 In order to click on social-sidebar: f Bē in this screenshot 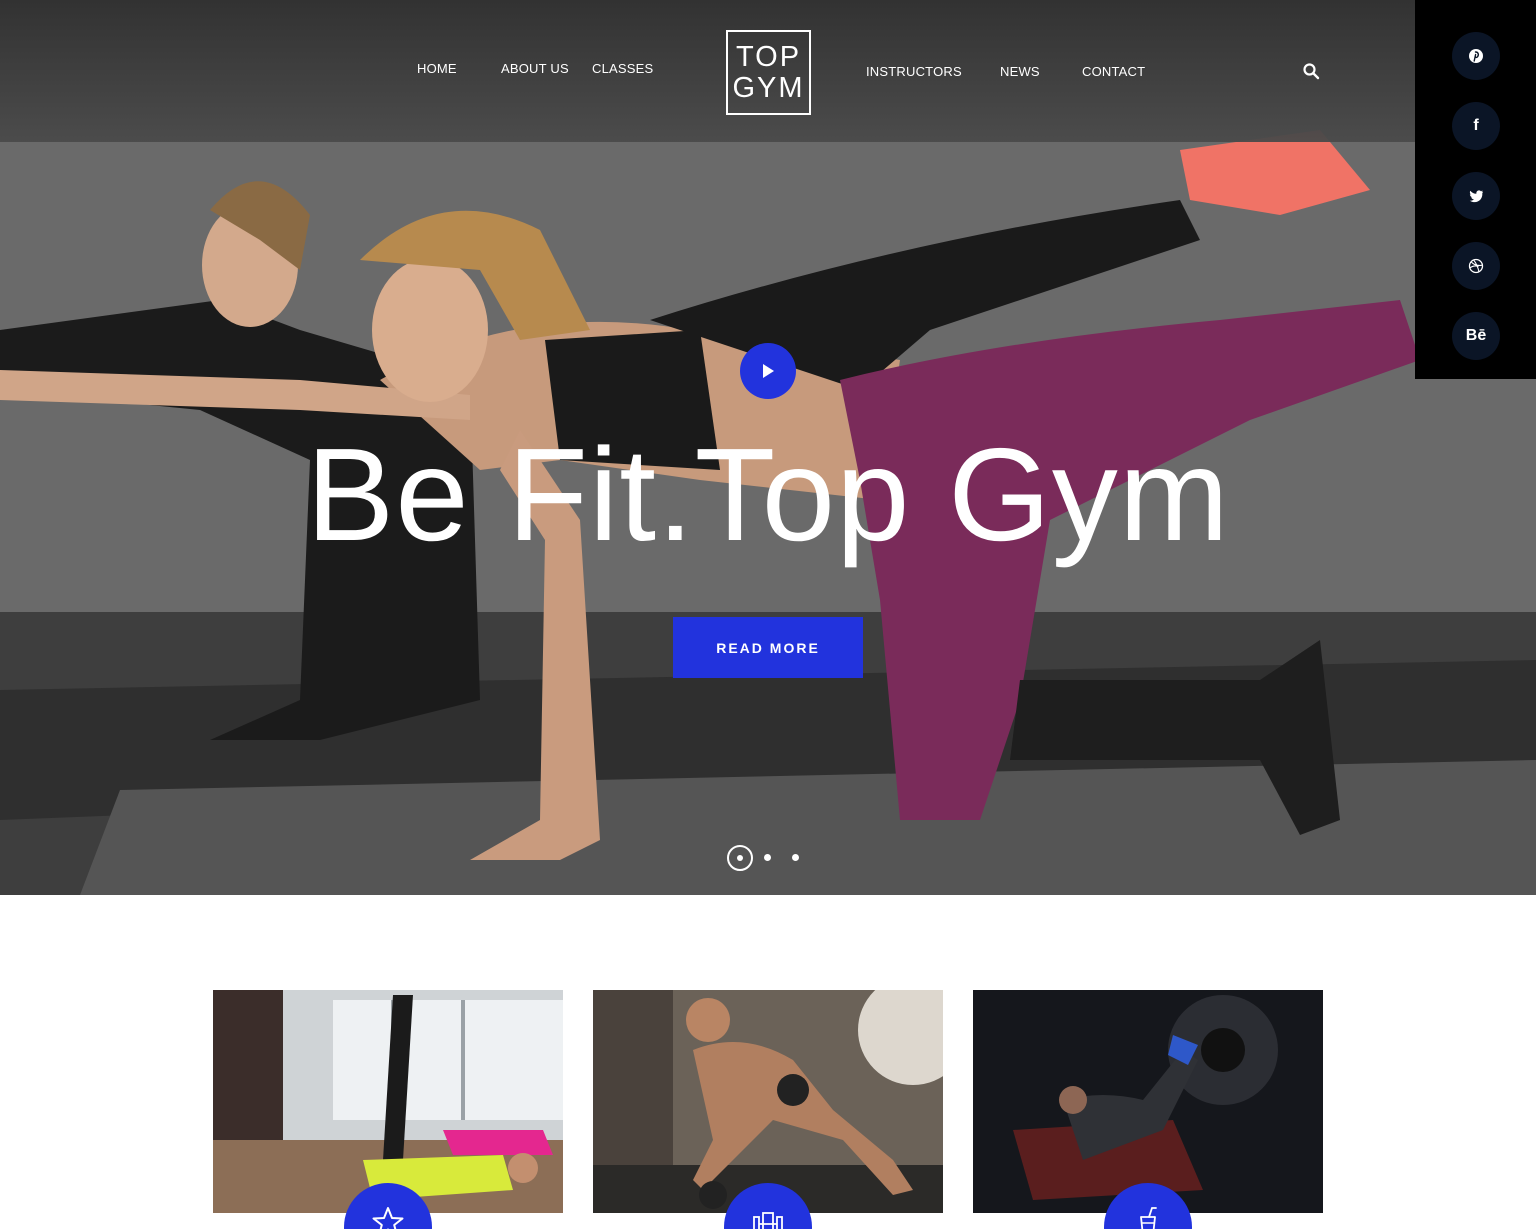, I will do `click(1475, 189)`.